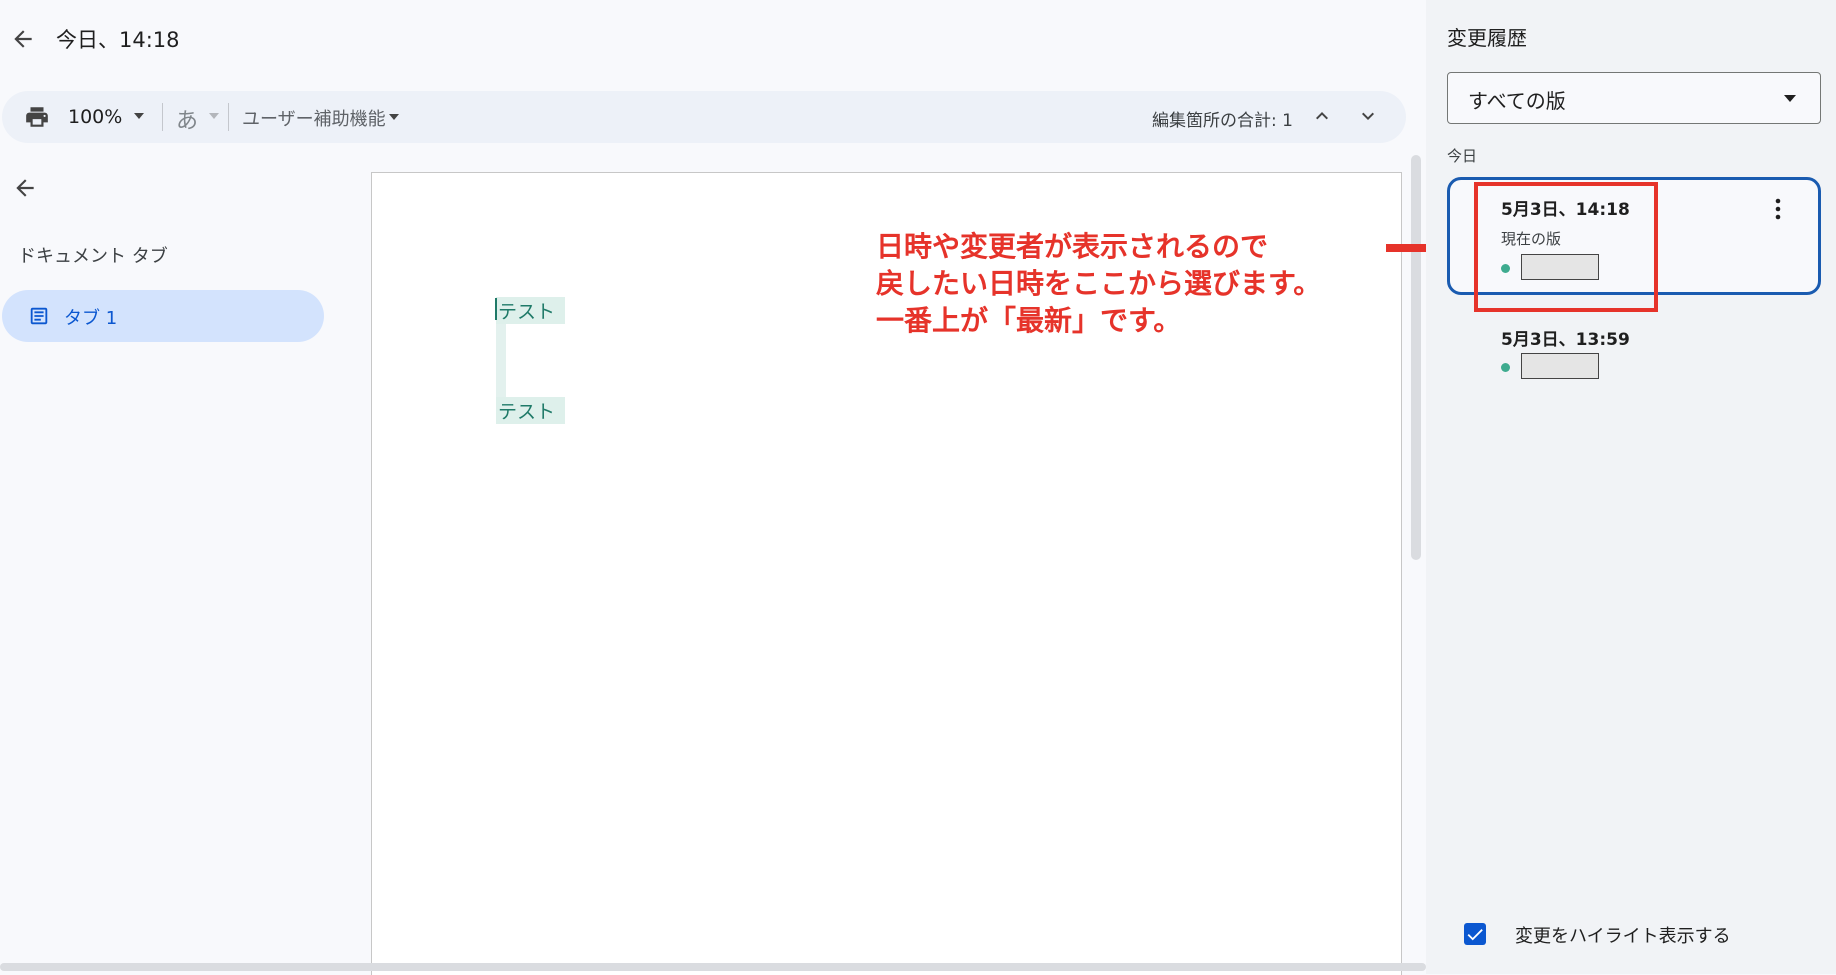 Image resolution: width=1836 pixels, height=975 pixels. What do you see at coordinates (23, 39) in the screenshot?
I see `back-arrow-icon` at bounding box center [23, 39].